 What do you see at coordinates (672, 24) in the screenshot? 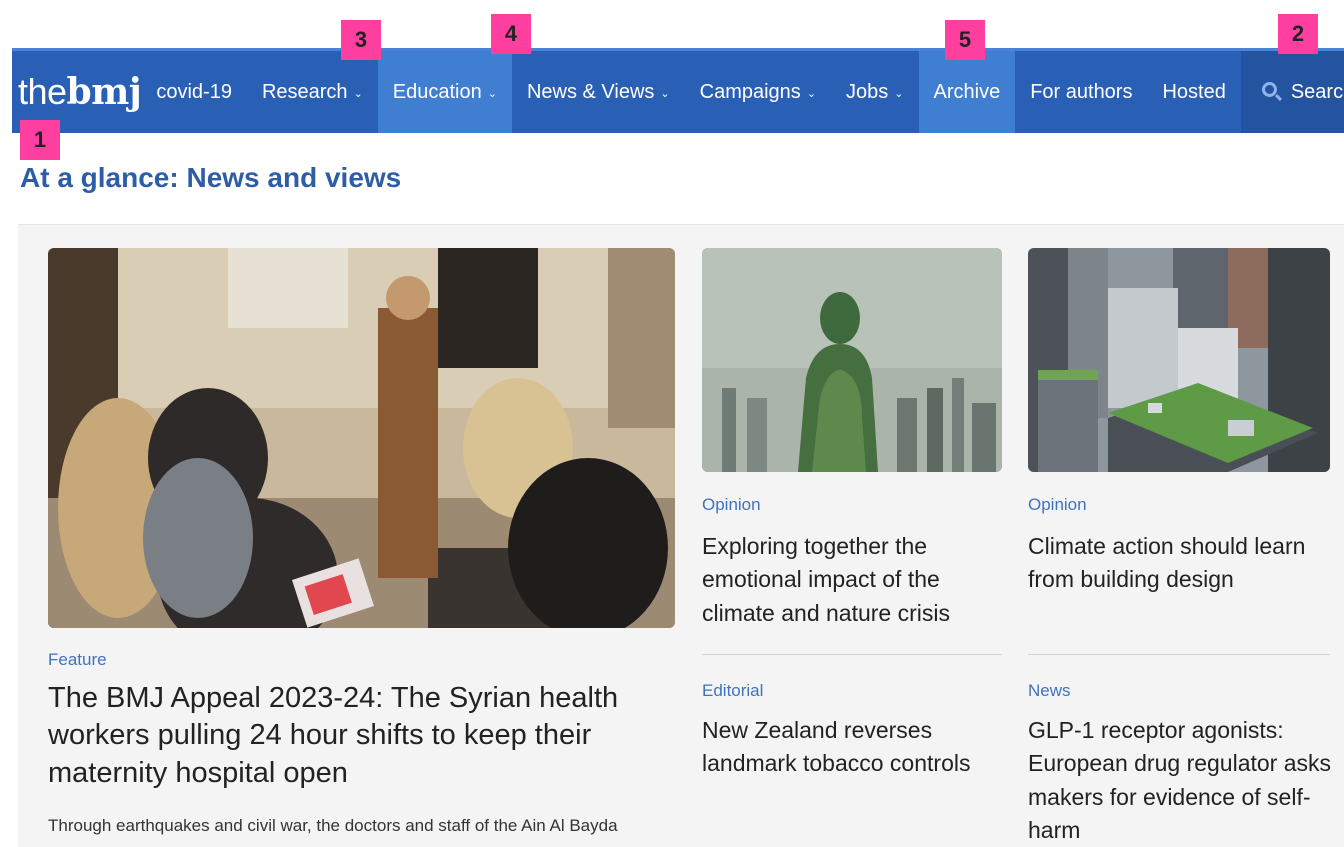
I see `top-strip` at bounding box center [672, 24].